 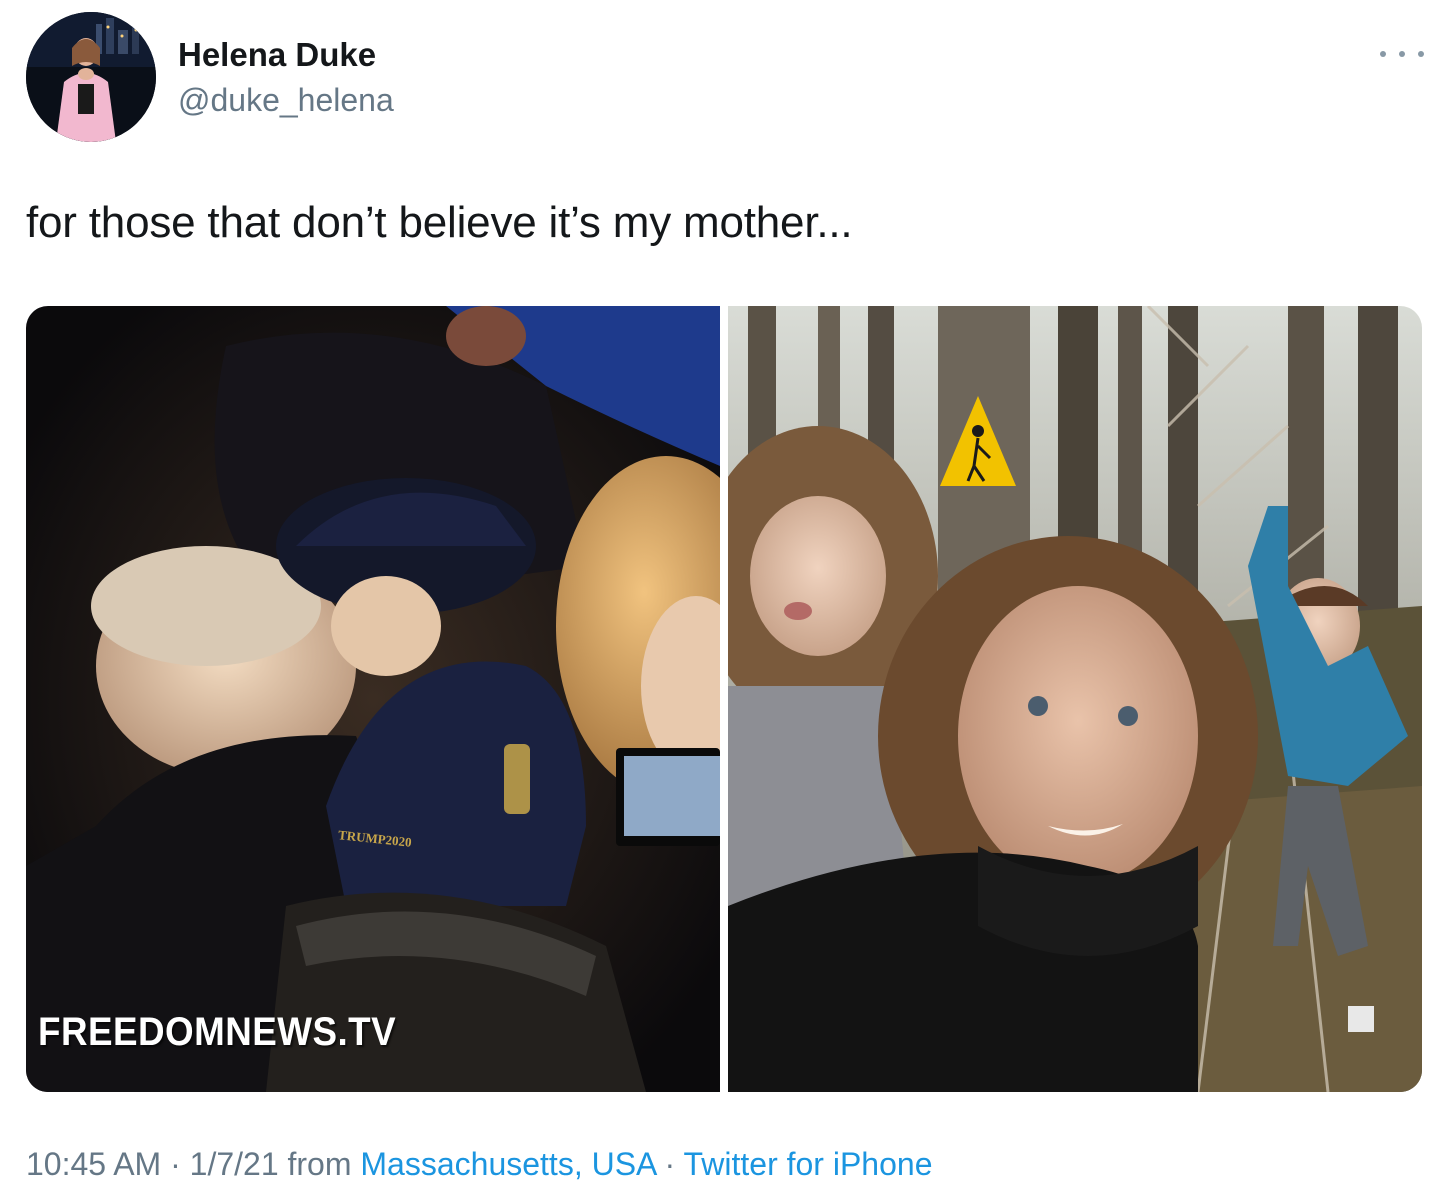 What do you see at coordinates (277, 55) in the screenshot?
I see `author-name: Helena Duke` at bounding box center [277, 55].